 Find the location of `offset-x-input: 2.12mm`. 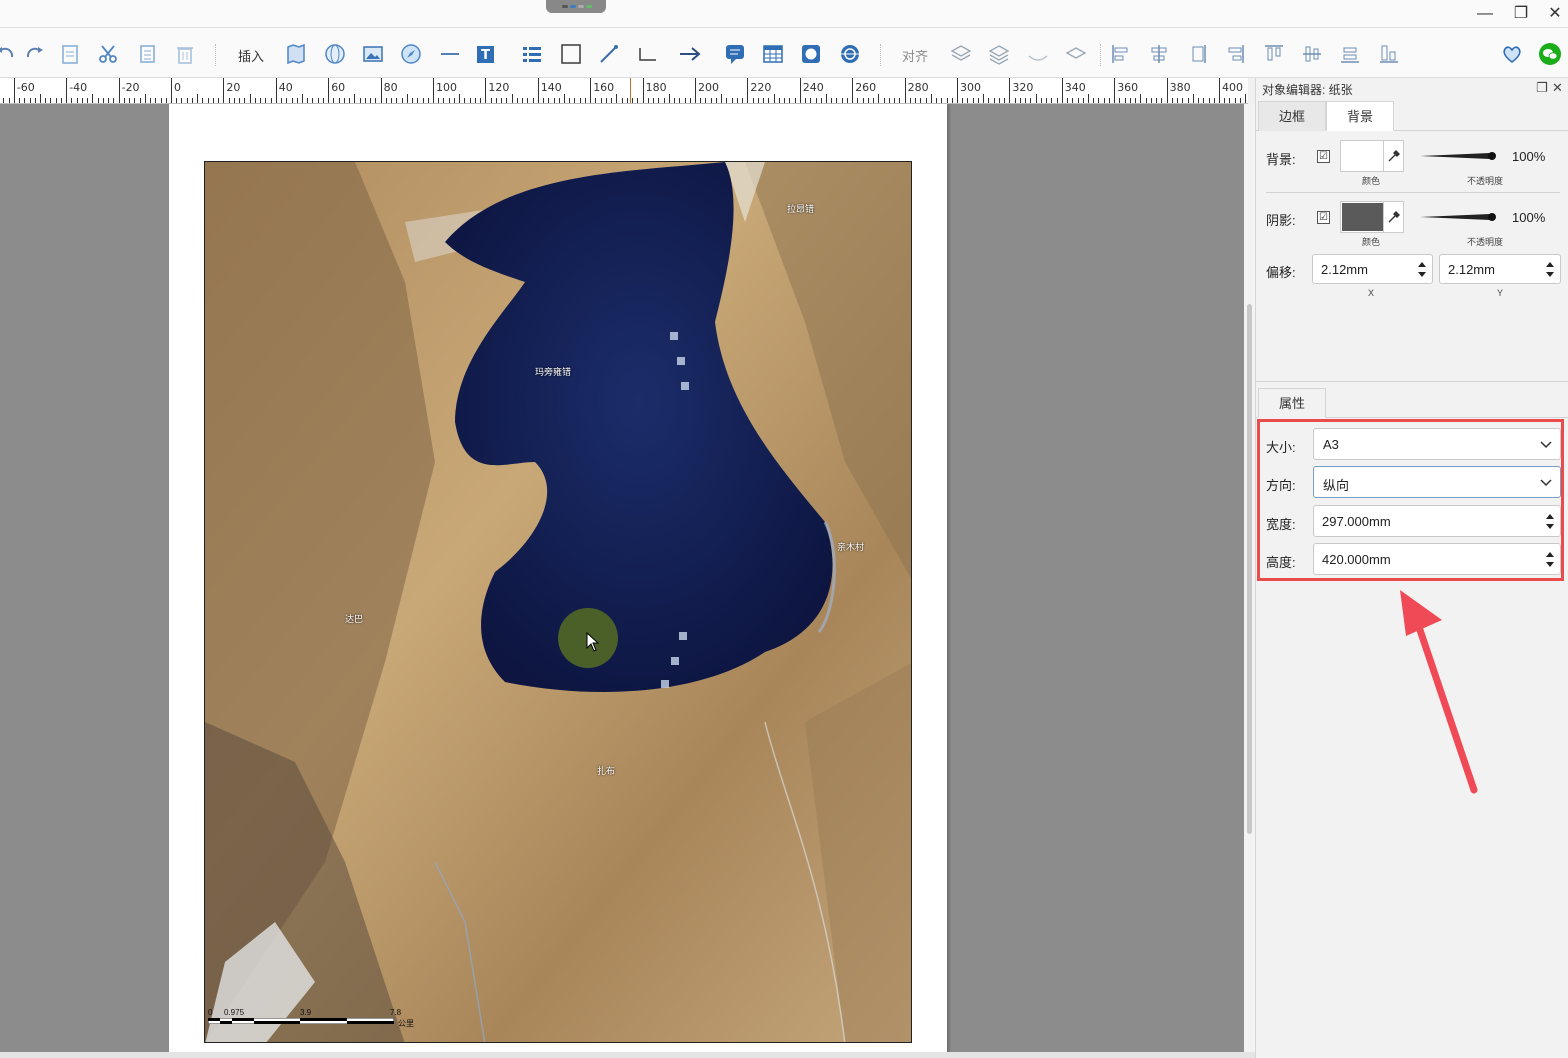

offset-x-input: 2.12mm is located at coordinates (1372, 269).